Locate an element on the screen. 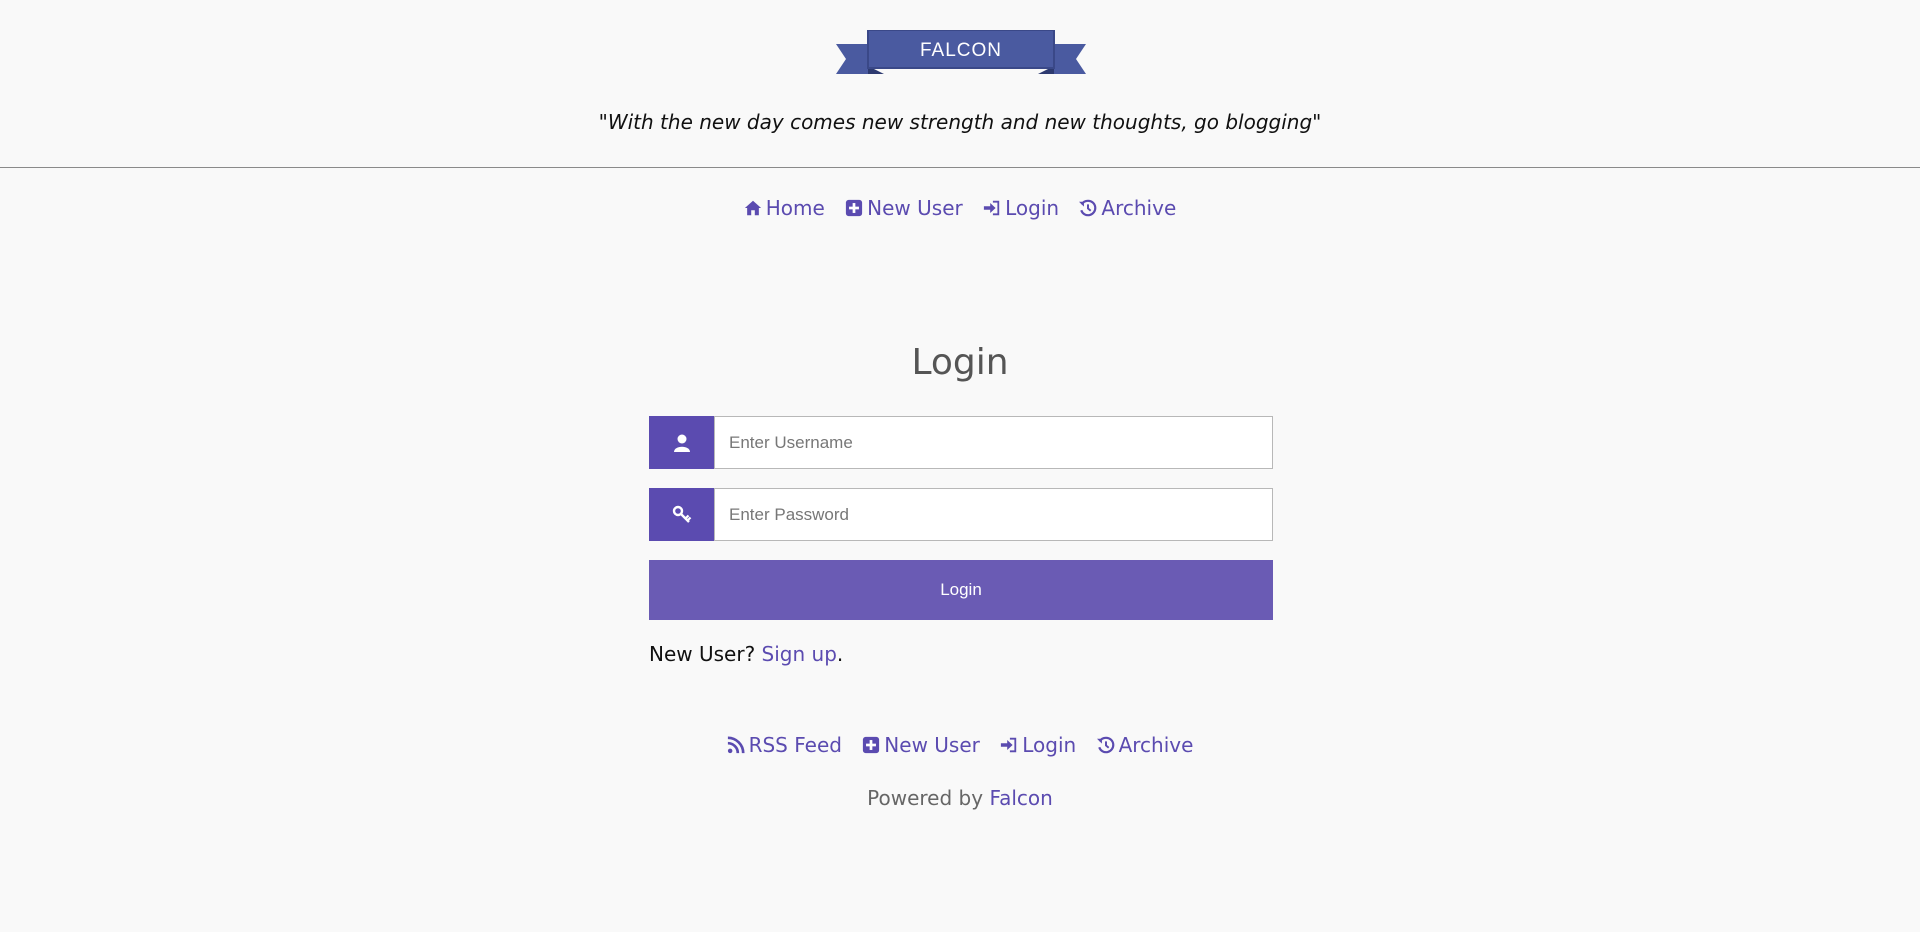  nav-item-archive: Archive is located at coordinates (1127, 208).